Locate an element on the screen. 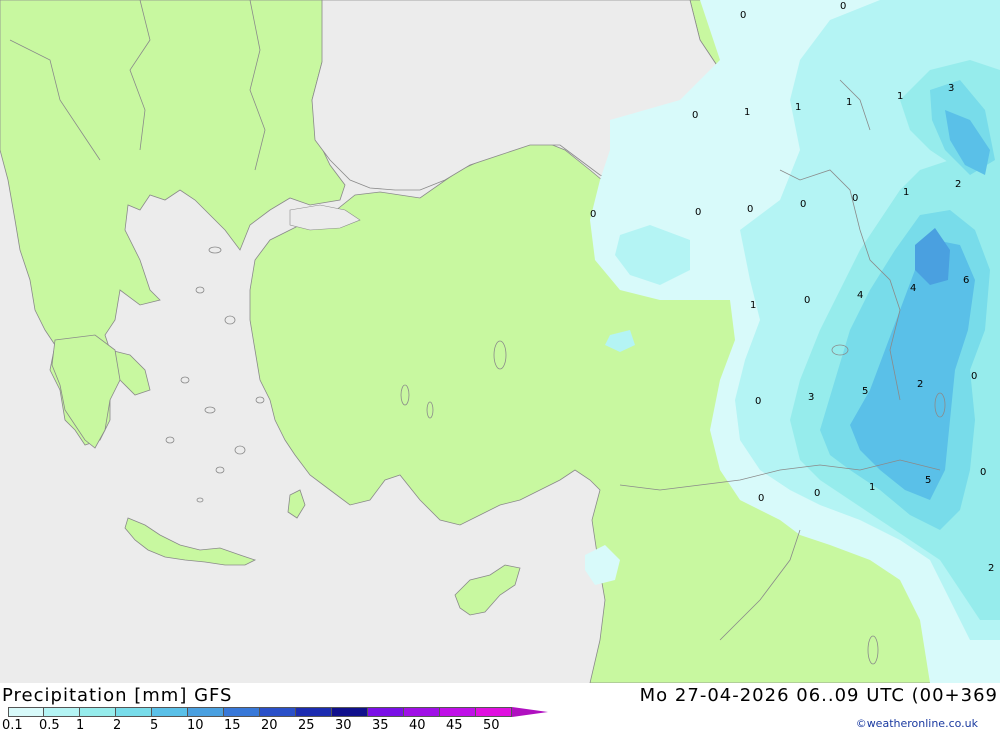 This screenshot has width=1000, height=733. legend-tick-label: 35 is located at coordinates (380, 725).